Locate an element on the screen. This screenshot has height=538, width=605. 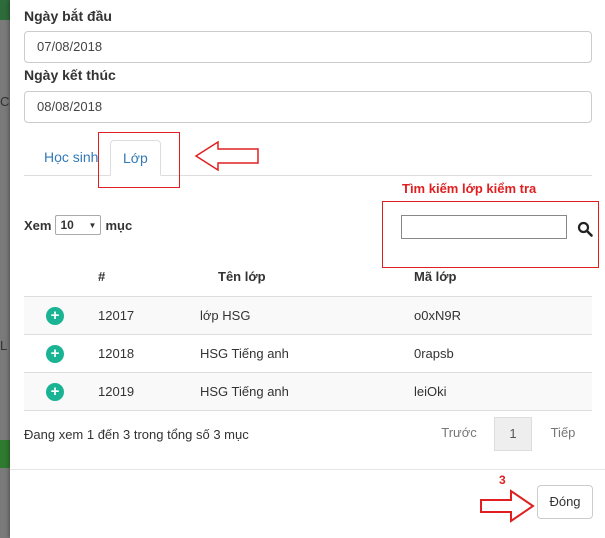
class-search-input is located at coordinates (484, 227).